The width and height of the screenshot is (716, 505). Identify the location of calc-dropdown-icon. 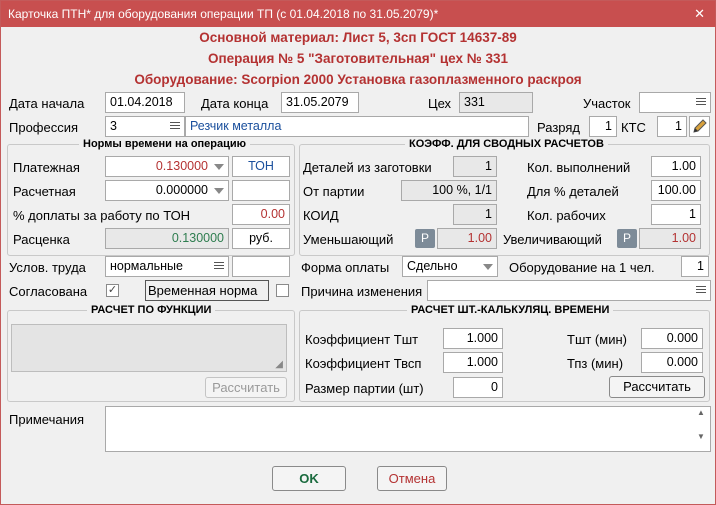
(219, 190).